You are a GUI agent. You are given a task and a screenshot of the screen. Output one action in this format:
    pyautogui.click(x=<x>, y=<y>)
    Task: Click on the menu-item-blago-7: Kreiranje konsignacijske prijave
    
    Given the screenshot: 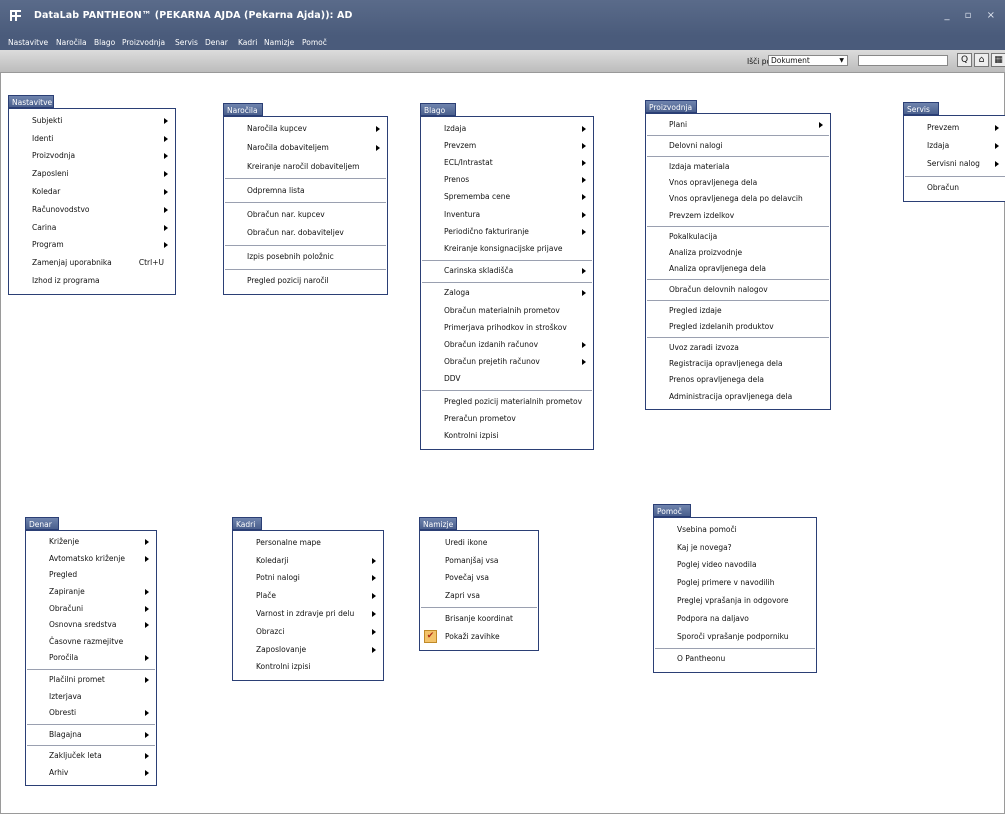 What is the action you would take?
    pyautogui.click(x=507, y=248)
    